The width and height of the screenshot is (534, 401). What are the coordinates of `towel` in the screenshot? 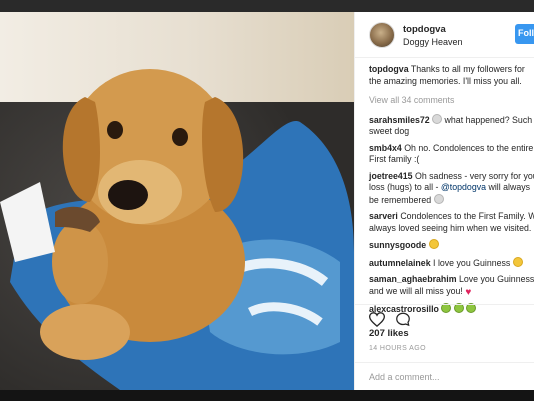 It's located at (27, 222).